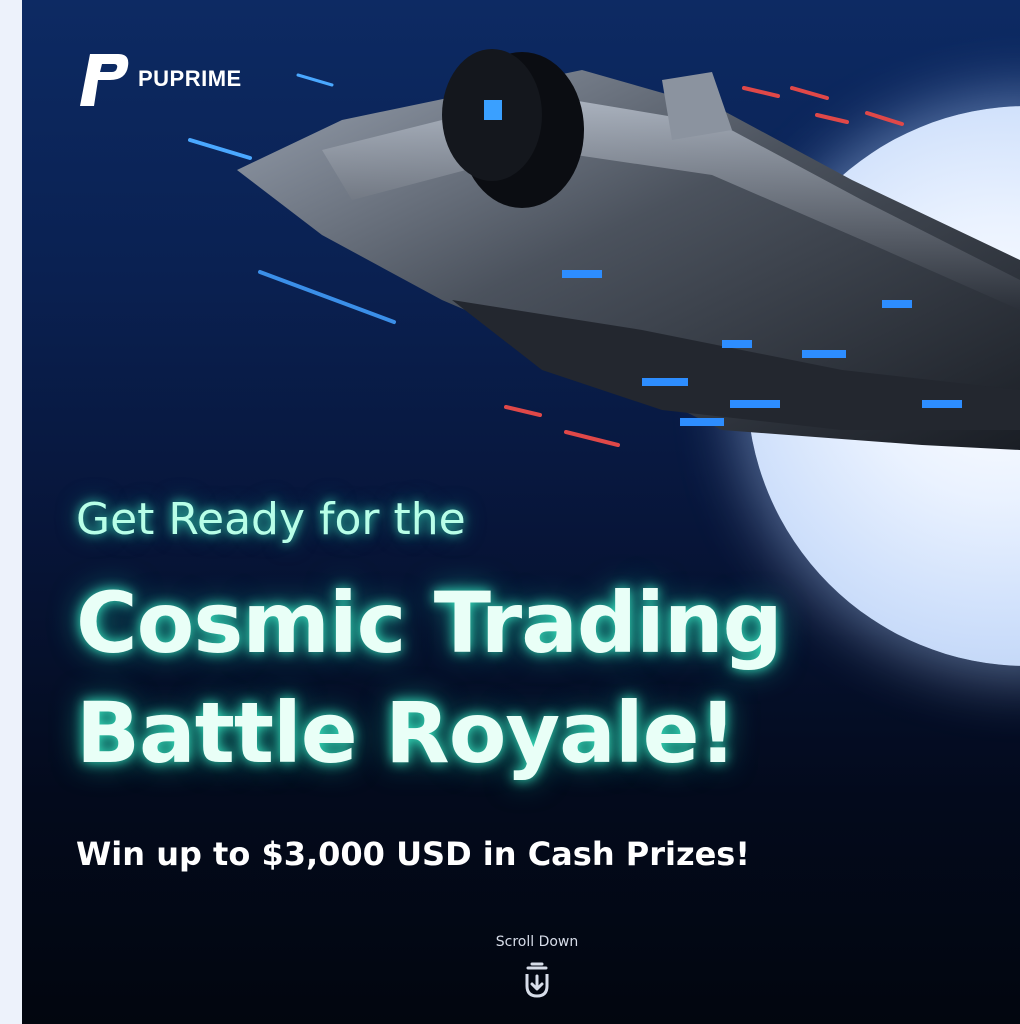 This screenshot has height=1024, width=1020. I want to click on brand-name: PUPRIME, so click(190, 78).